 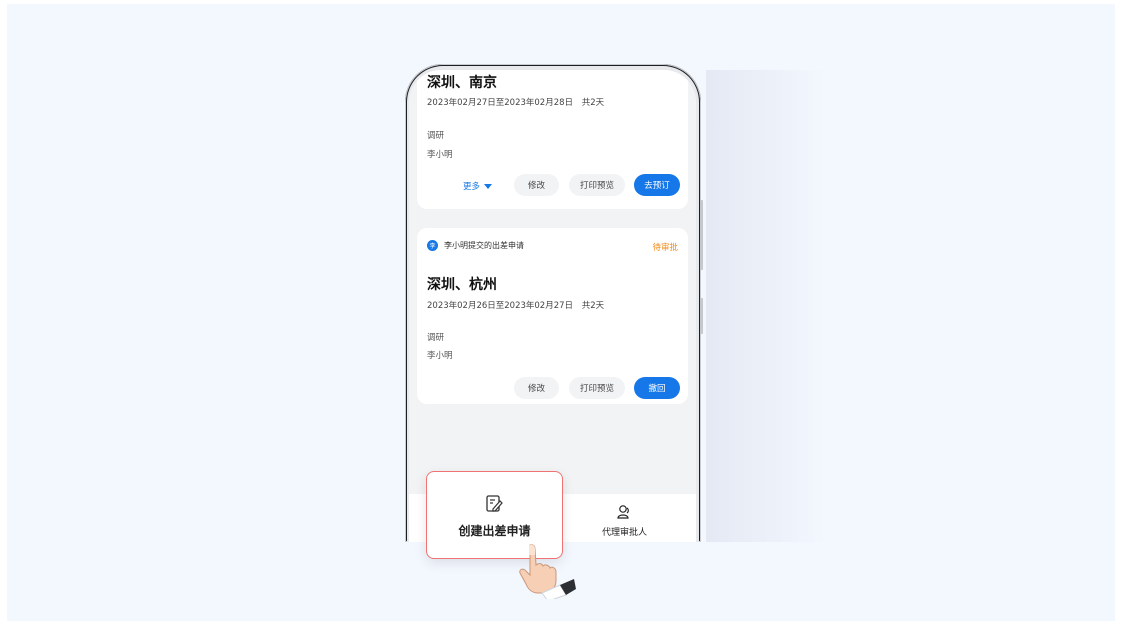 I want to click on more-label: 更多, so click(x=472, y=187).